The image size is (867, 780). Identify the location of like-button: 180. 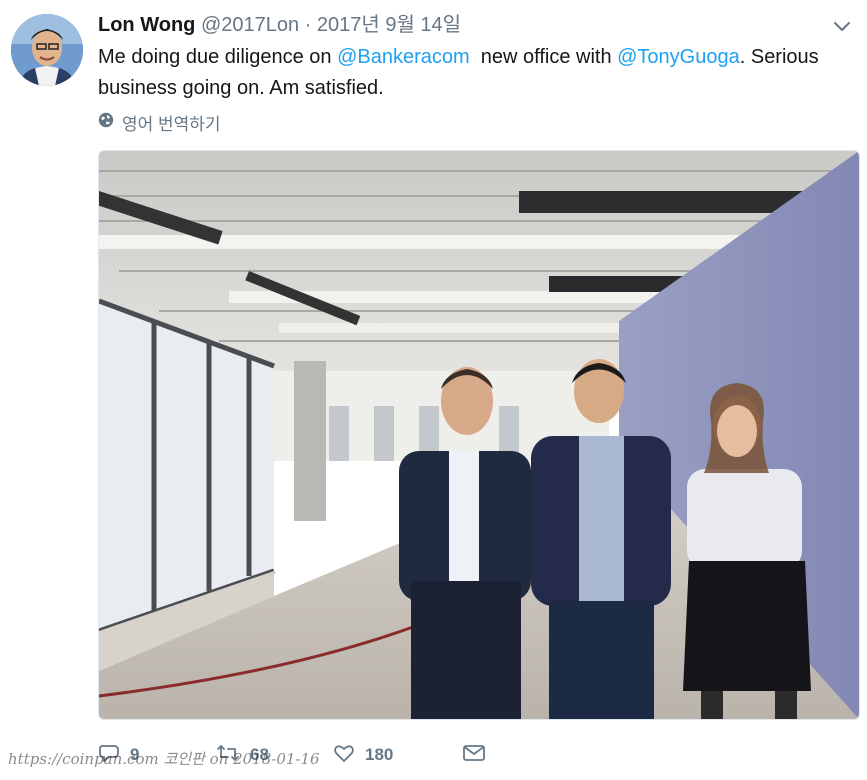
(363, 755).